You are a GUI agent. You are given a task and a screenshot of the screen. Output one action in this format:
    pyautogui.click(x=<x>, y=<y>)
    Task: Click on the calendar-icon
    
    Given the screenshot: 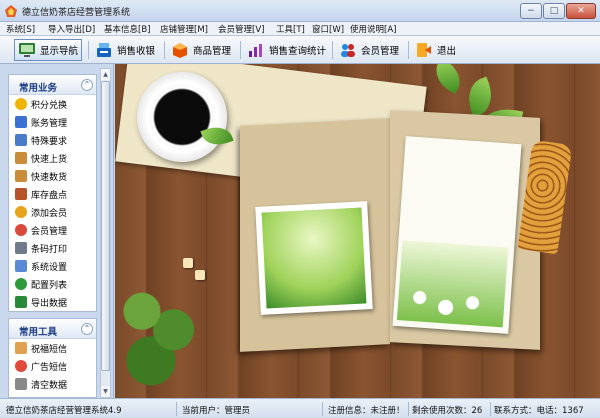 What is the action you would take?
    pyautogui.click(x=21, y=140)
    